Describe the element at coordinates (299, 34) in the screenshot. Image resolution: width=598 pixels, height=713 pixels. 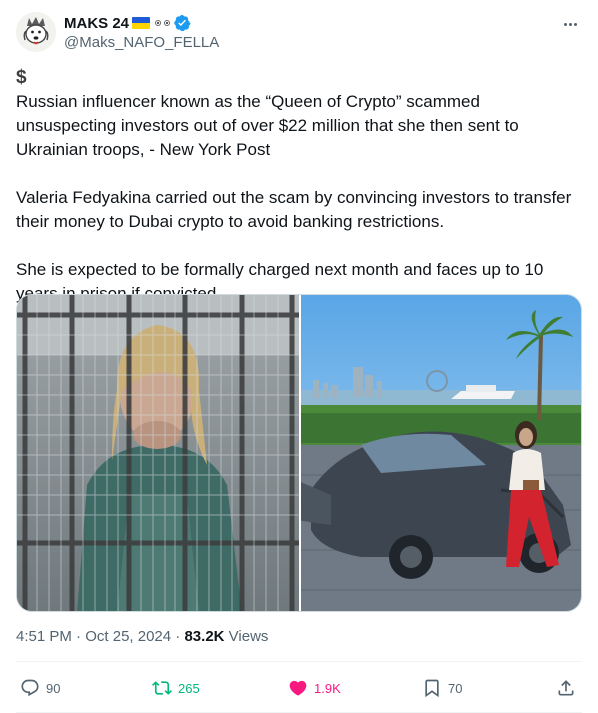
I see `tweet-header: MAKS 24 @Maks_NAFO_FELLA` at that location.